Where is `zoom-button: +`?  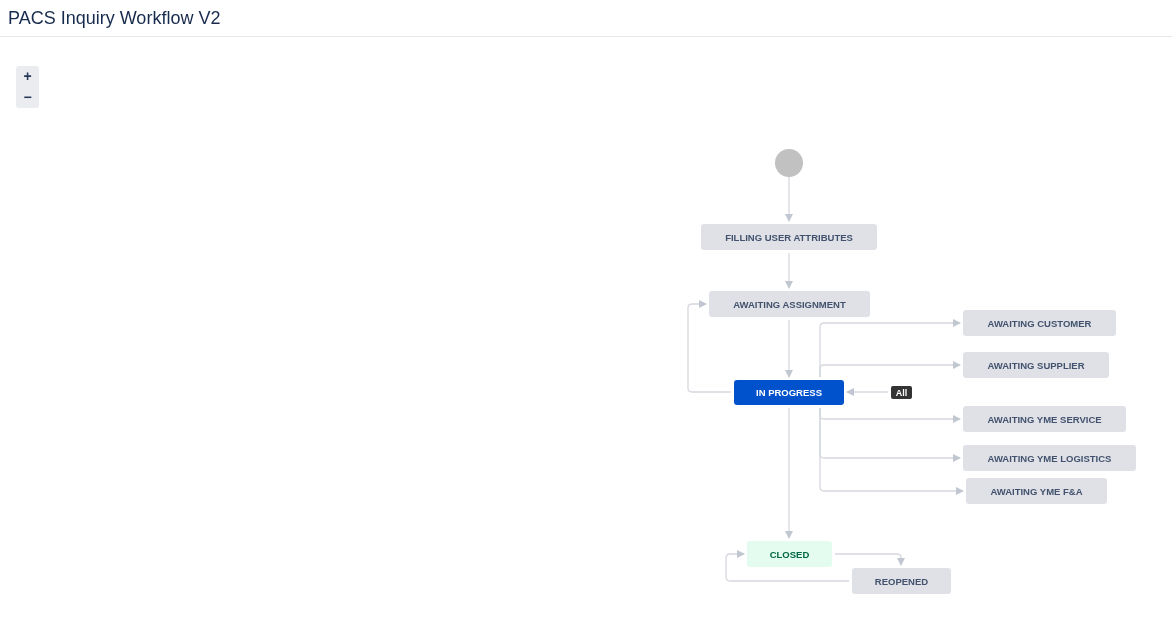 zoom-button: + is located at coordinates (27, 76).